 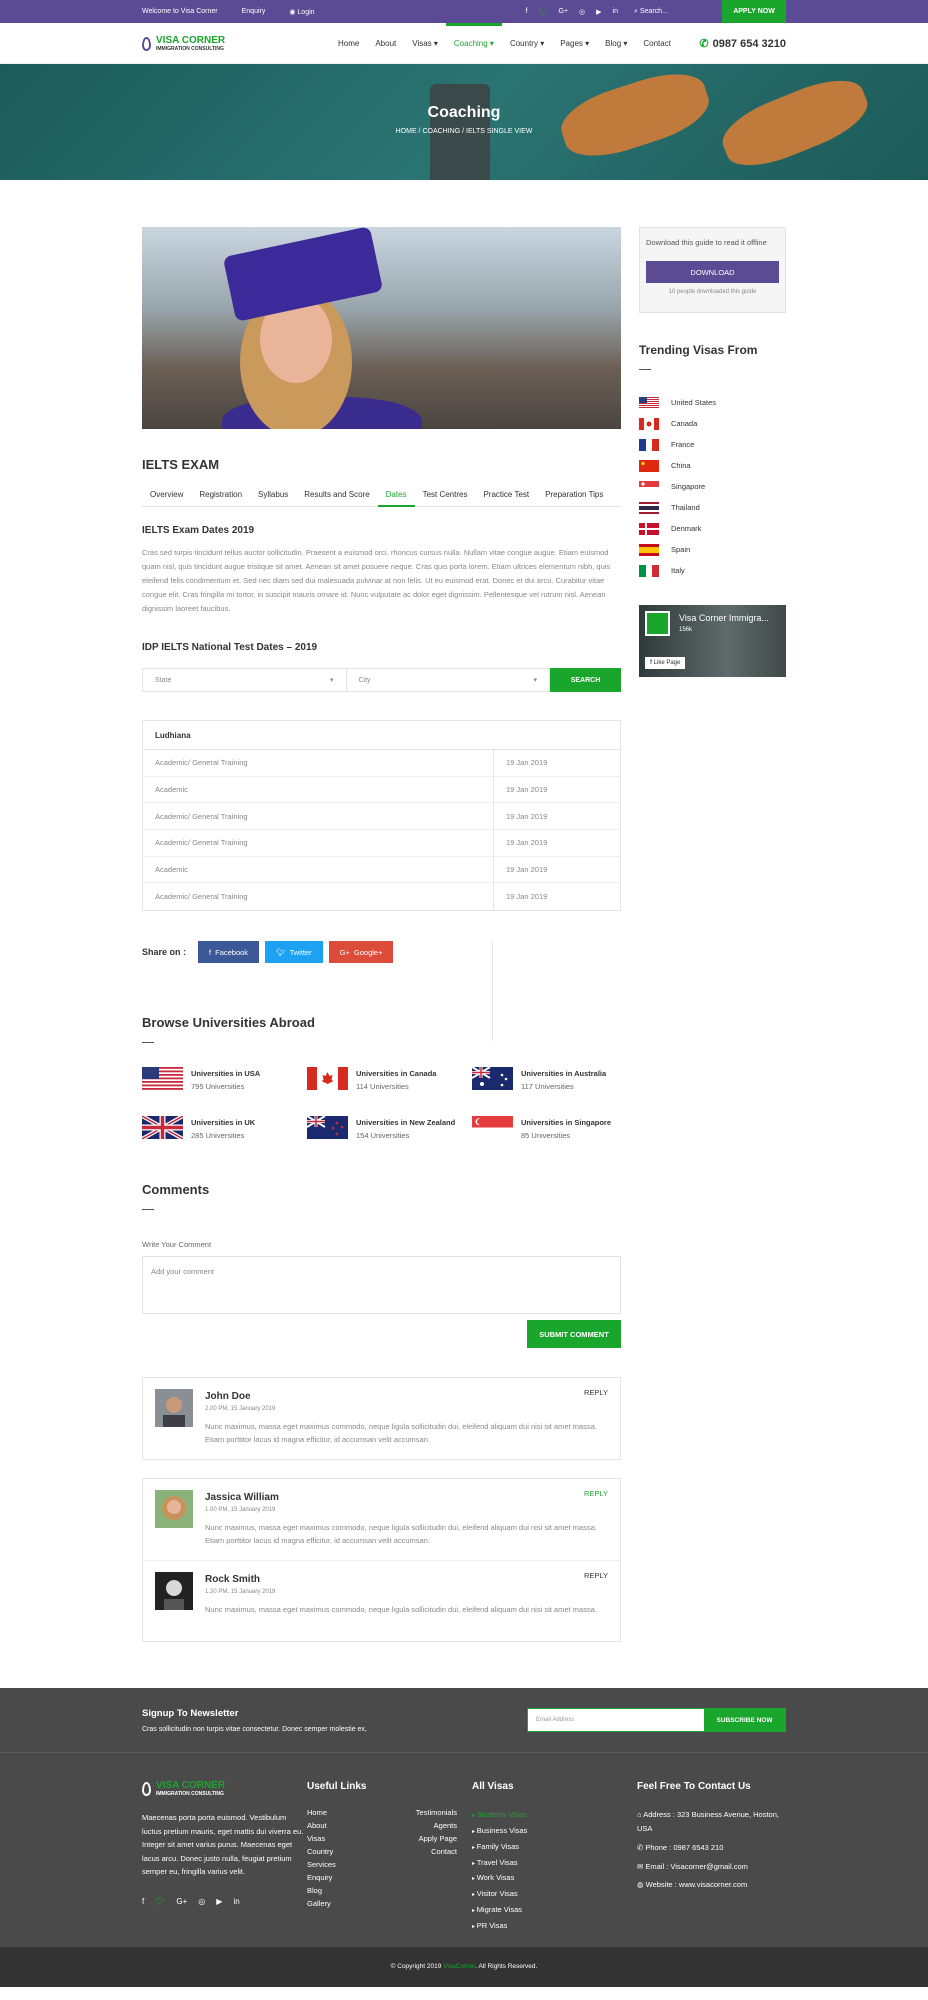 I want to click on trending-item-china: China, so click(x=712, y=465).